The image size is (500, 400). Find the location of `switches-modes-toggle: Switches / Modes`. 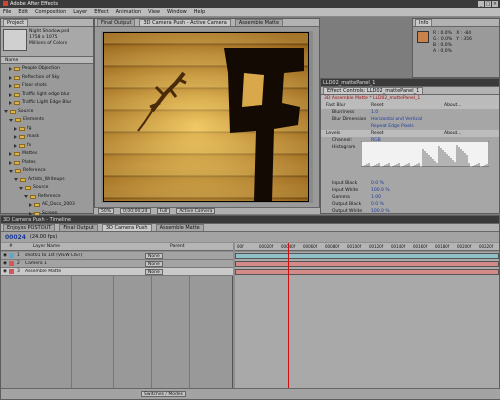

switches-modes-toggle: Switches / Modes is located at coordinates (163, 394).